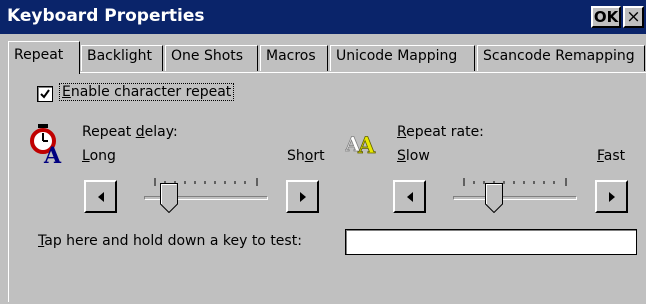 The height and width of the screenshot is (304, 646). What do you see at coordinates (491, 242) in the screenshot?
I see `test-input` at bounding box center [491, 242].